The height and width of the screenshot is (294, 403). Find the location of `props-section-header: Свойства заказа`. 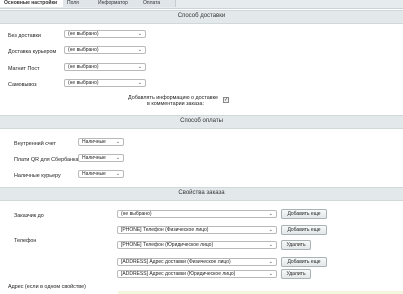

props-section-header: Свойства заказа is located at coordinates (201, 194).